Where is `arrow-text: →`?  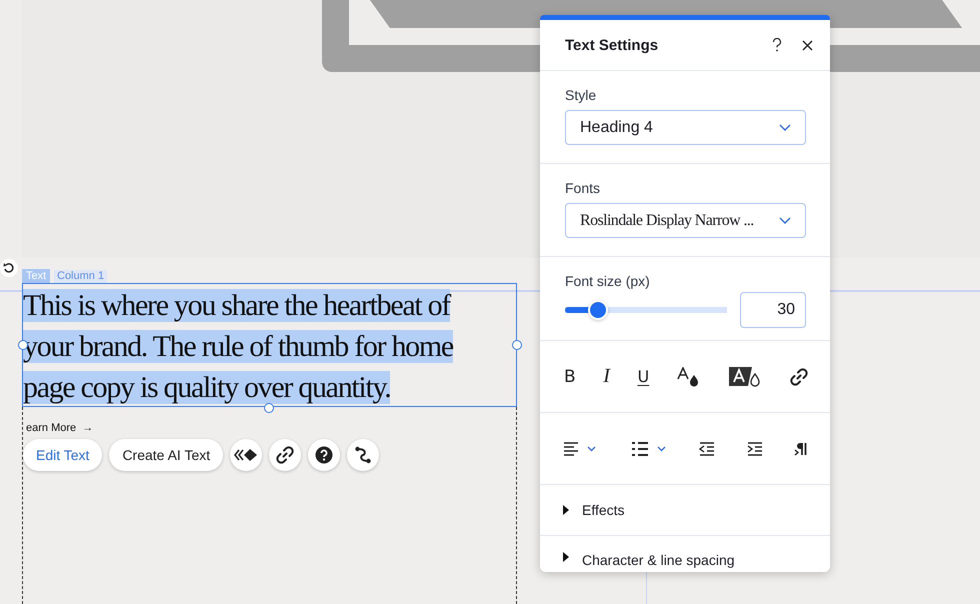
arrow-text: → is located at coordinates (88, 428).